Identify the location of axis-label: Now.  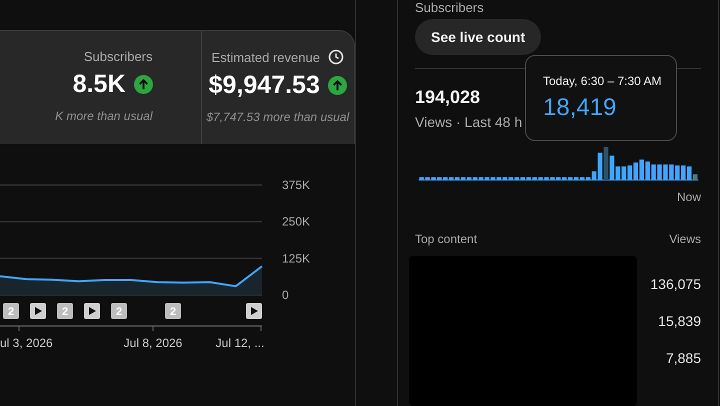
(688, 197).